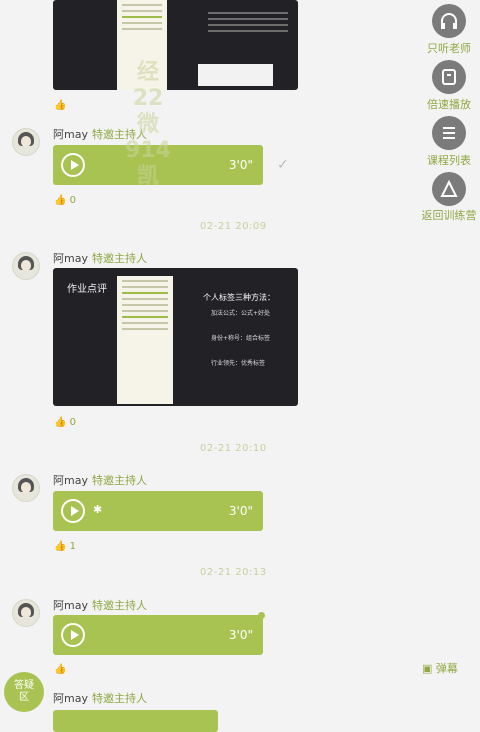 This screenshot has width=480, height=732. What do you see at coordinates (233, 226) in the screenshot?
I see `timestamp: 02-21 20:09` at bounding box center [233, 226].